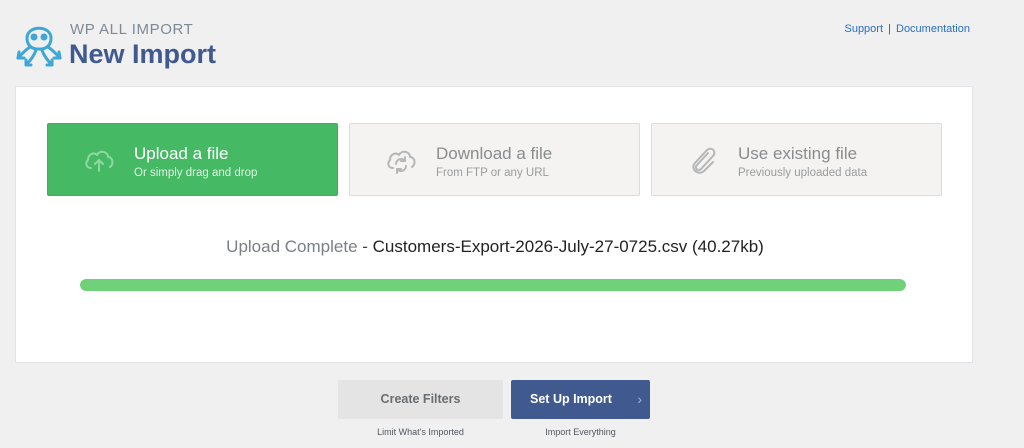  I want to click on cloud-upload-icon, so click(99, 161).